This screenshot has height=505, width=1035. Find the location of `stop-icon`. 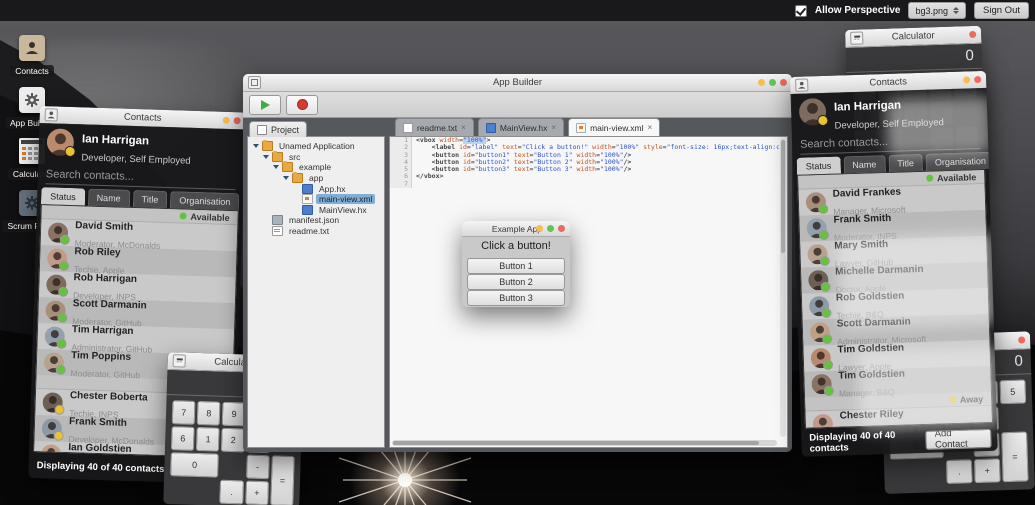

stop-icon is located at coordinates (302, 104).